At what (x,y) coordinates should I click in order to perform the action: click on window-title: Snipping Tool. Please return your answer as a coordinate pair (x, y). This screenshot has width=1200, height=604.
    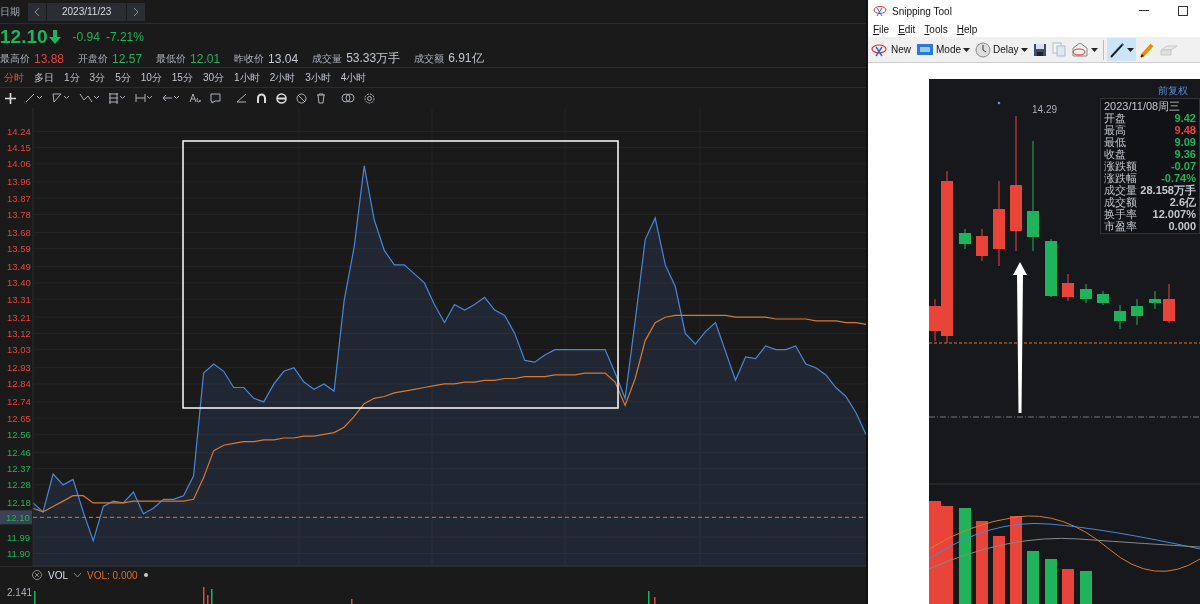
    Looking at the image, I should click on (922, 11).